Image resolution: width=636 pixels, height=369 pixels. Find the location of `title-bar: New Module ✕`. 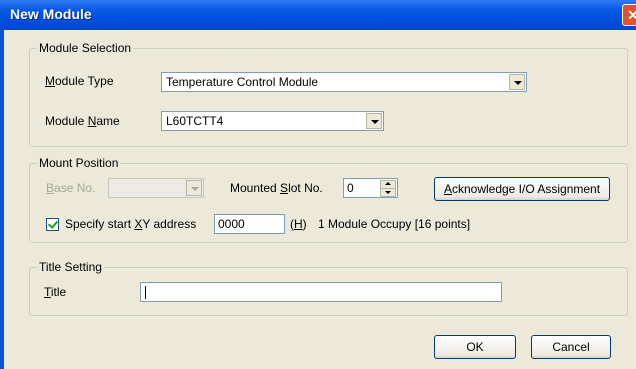

title-bar: New Module ✕ is located at coordinates (318, 15).